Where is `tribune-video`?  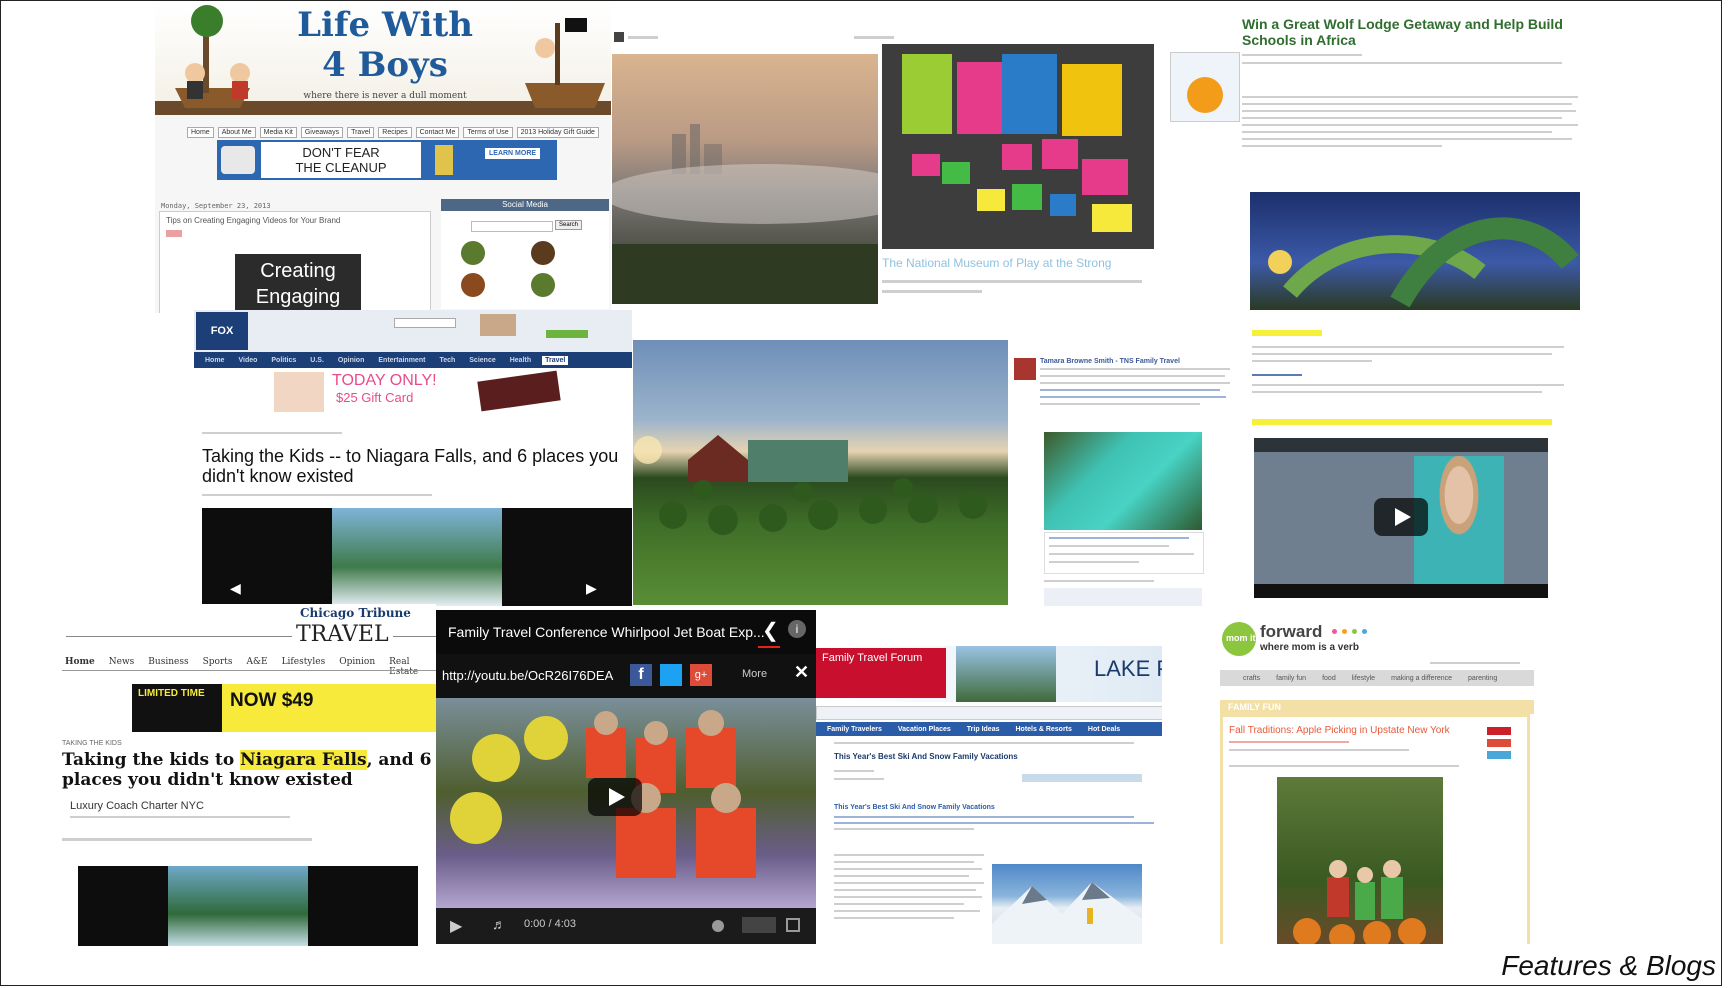
tribune-video is located at coordinates (248, 906).